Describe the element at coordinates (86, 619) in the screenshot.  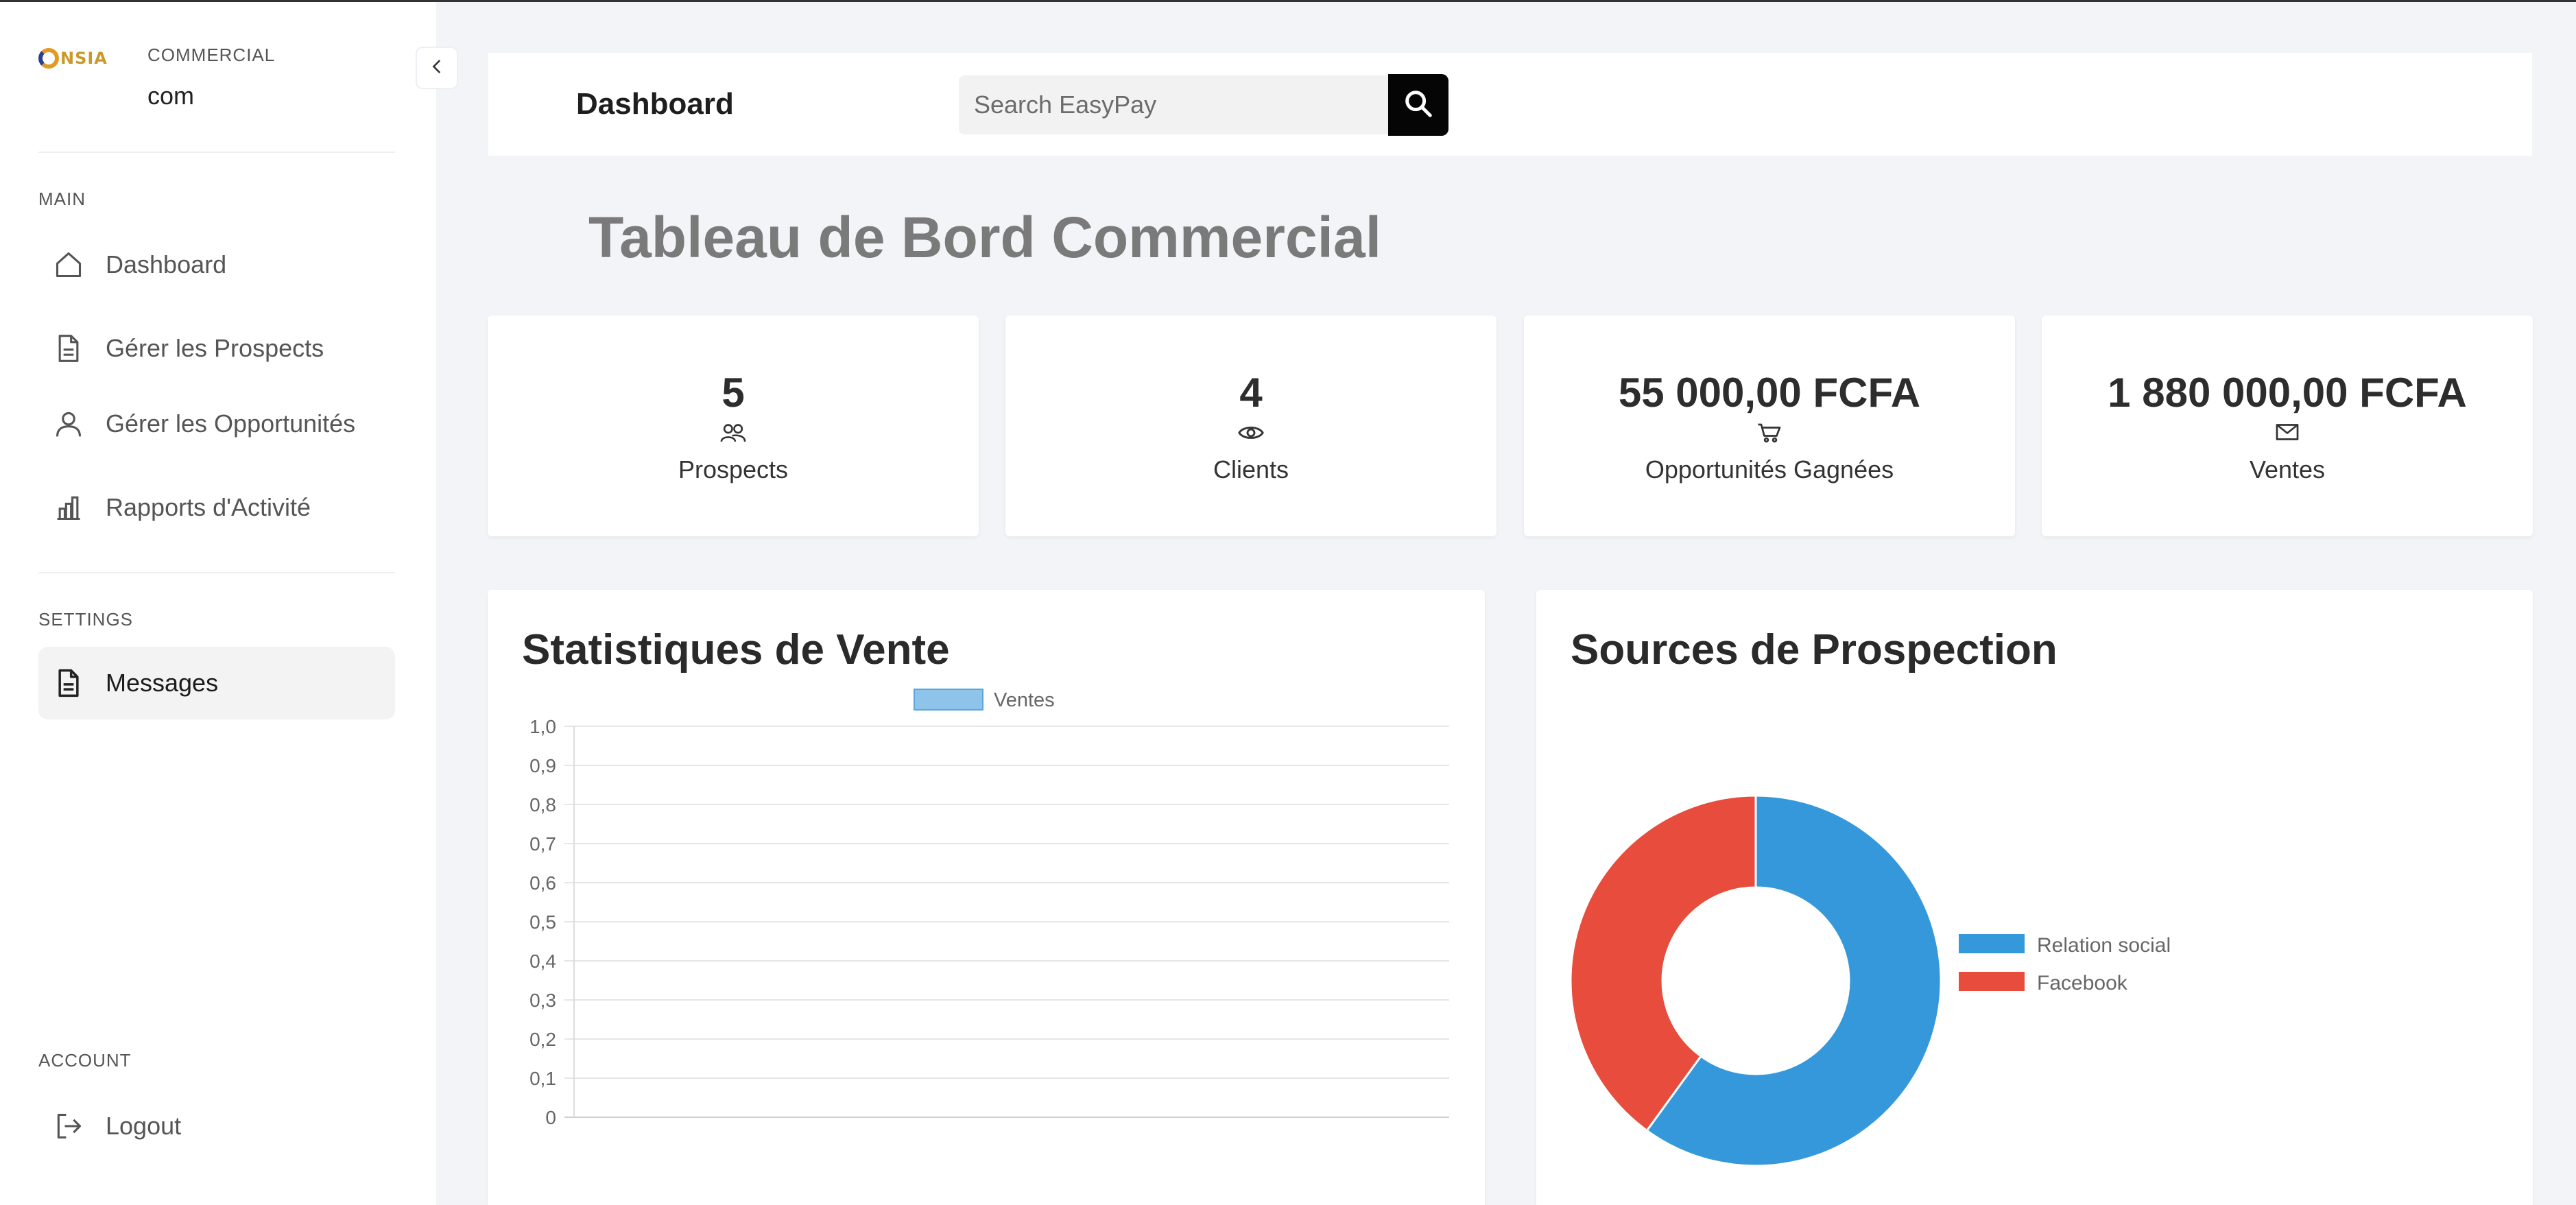
I see `section-label-settings: SETTINGS` at that location.